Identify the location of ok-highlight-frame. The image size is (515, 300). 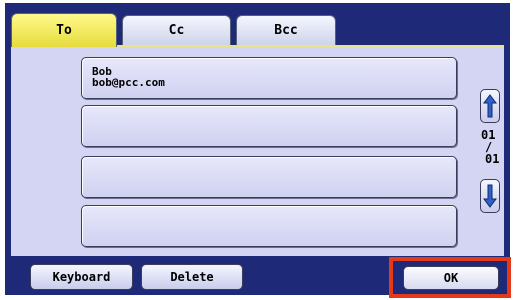
(450, 277).